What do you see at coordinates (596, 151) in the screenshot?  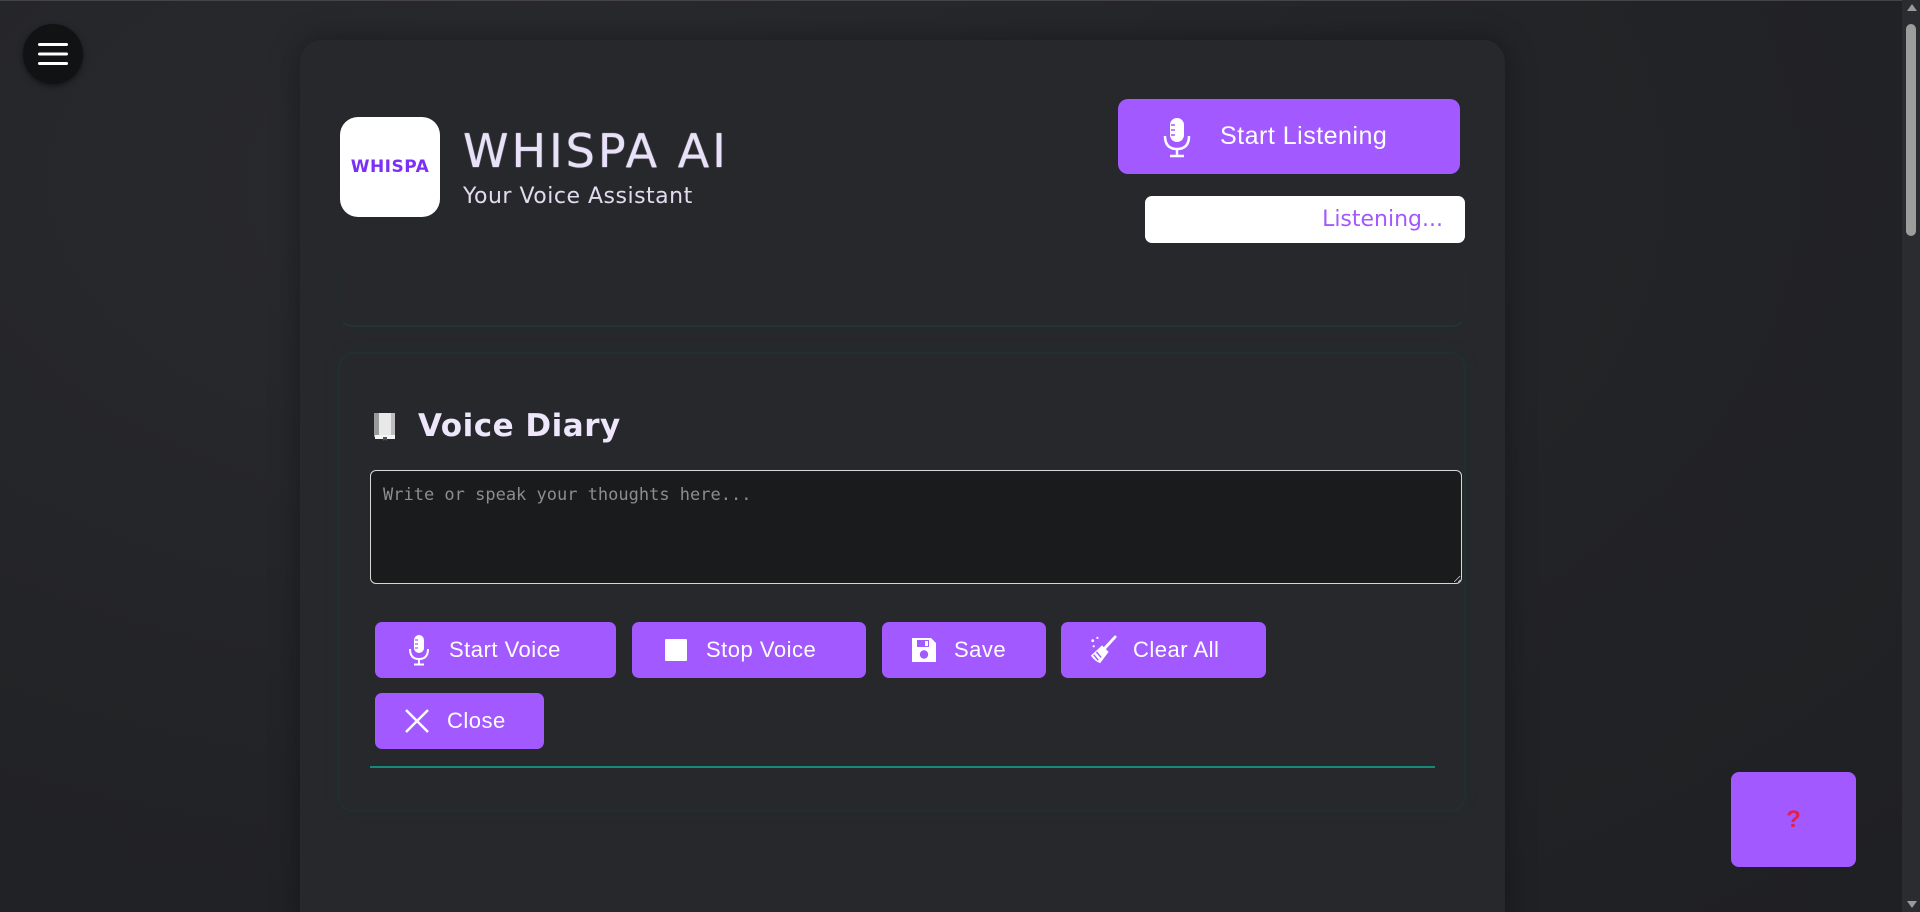 I see `app-title: WHISPA AI` at bounding box center [596, 151].